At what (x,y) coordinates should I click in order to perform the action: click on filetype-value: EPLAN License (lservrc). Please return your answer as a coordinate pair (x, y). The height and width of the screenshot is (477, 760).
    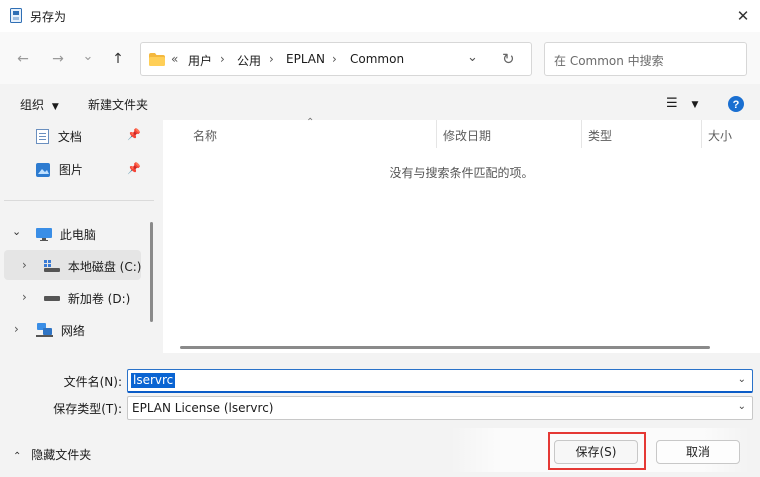
    Looking at the image, I should click on (203, 408).